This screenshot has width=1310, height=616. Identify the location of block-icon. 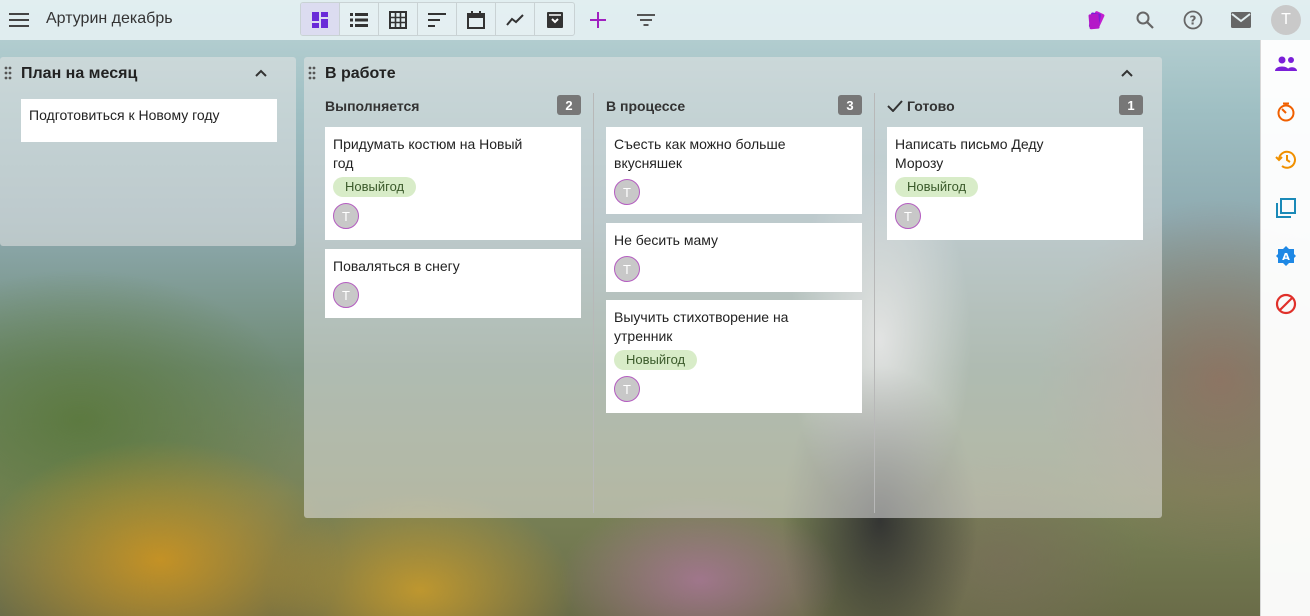
(1285, 304).